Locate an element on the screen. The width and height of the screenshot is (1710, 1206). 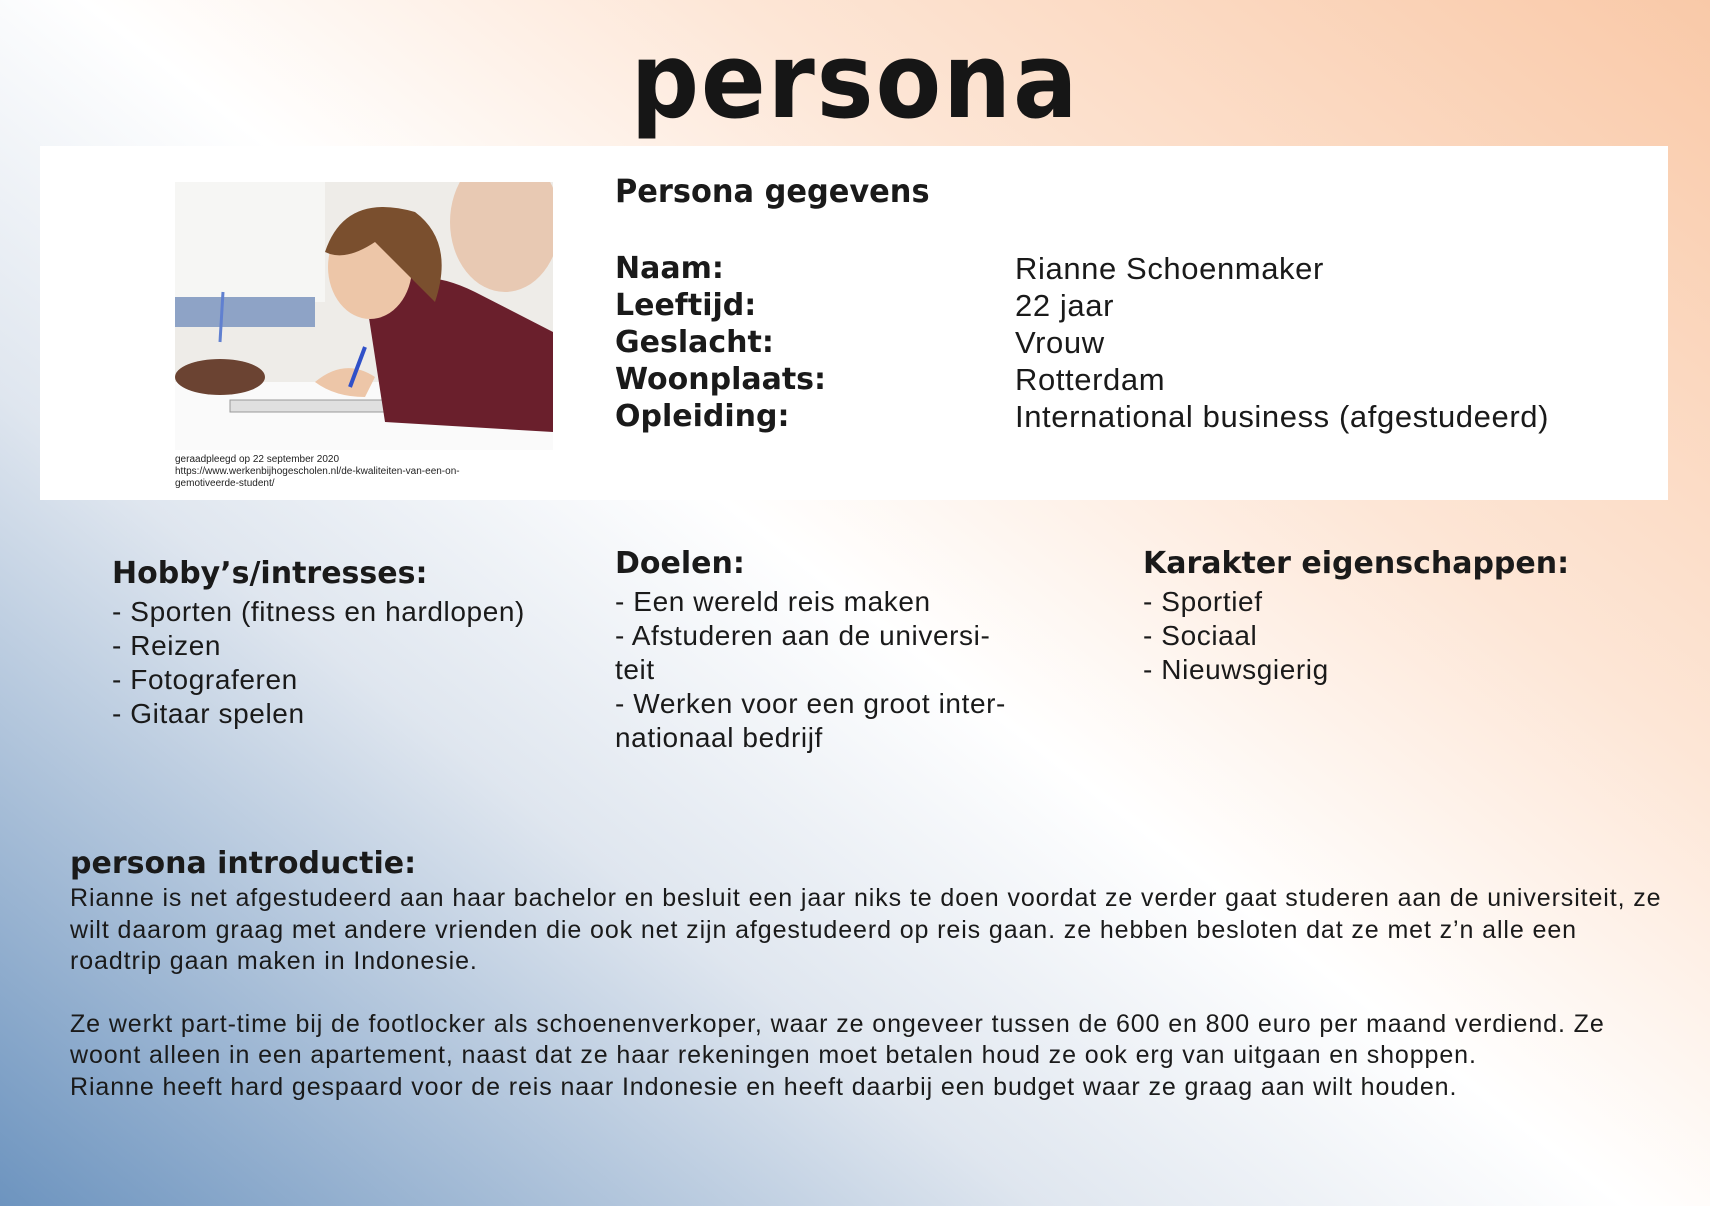
field-value: Rotterdam is located at coordinates (1090, 379).